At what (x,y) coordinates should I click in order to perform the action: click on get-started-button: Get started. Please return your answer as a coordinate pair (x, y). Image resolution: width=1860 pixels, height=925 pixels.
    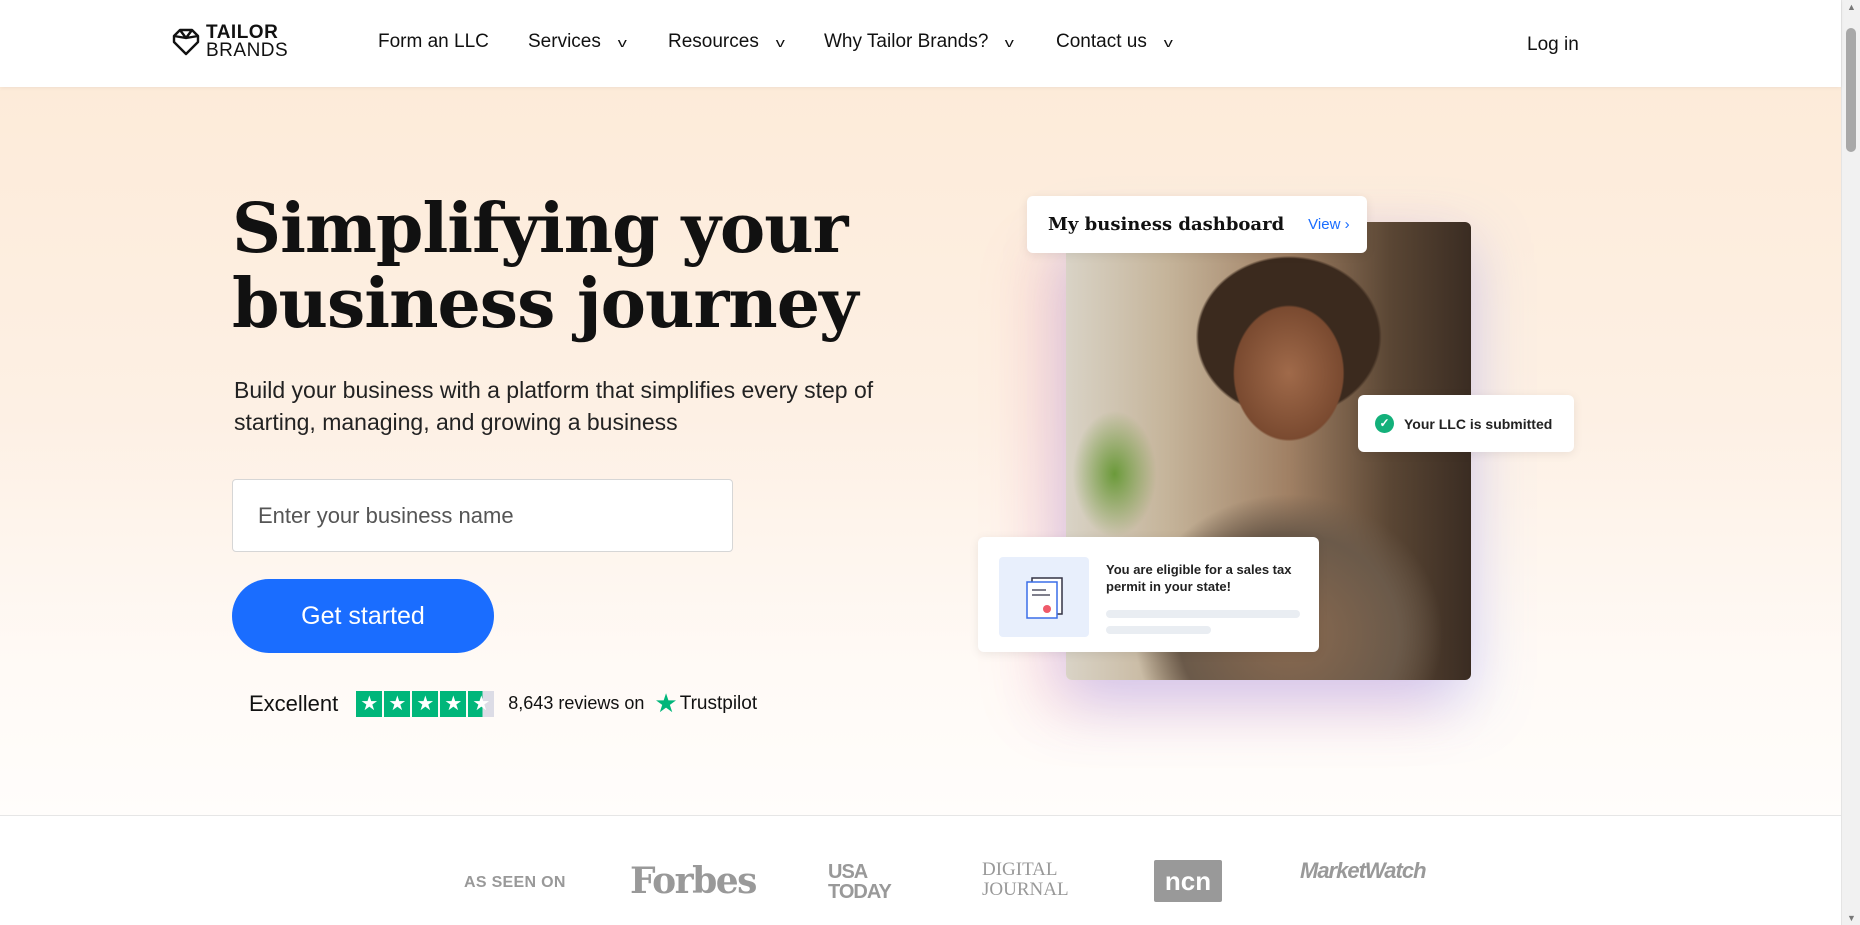
    Looking at the image, I should click on (363, 616).